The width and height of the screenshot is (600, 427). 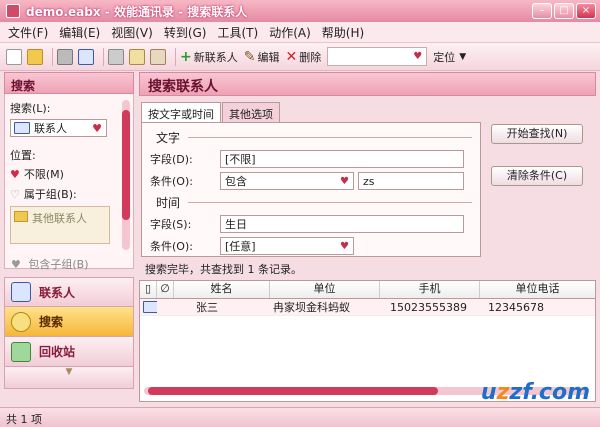 What do you see at coordinates (35, 56) in the screenshot?
I see `open-folder-icon` at bounding box center [35, 56].